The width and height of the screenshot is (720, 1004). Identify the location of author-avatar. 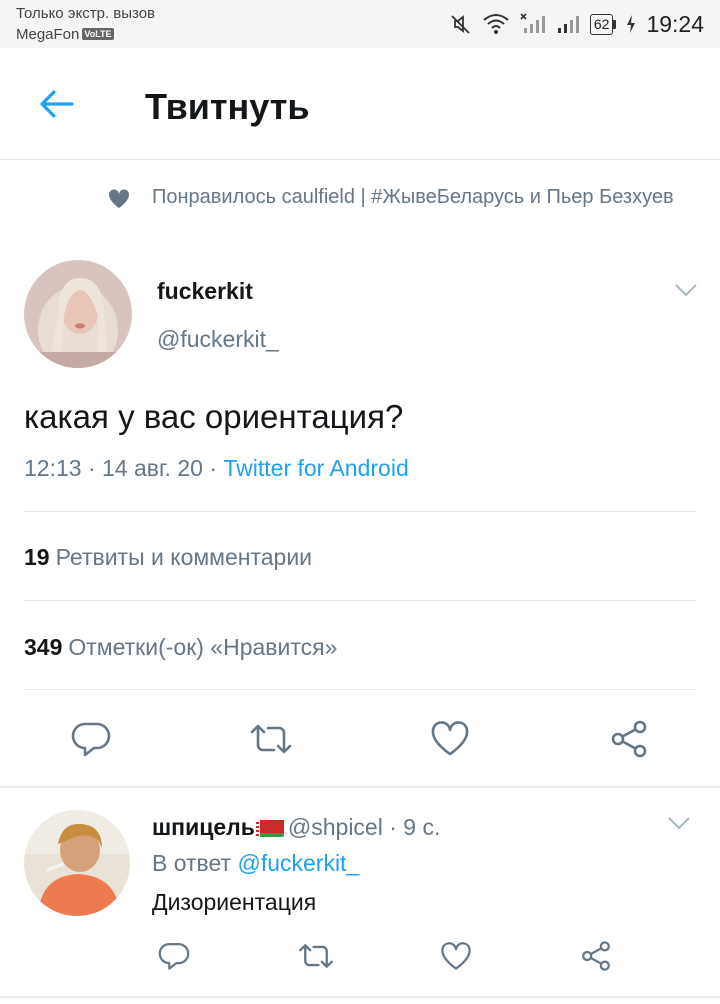
(78, 314).